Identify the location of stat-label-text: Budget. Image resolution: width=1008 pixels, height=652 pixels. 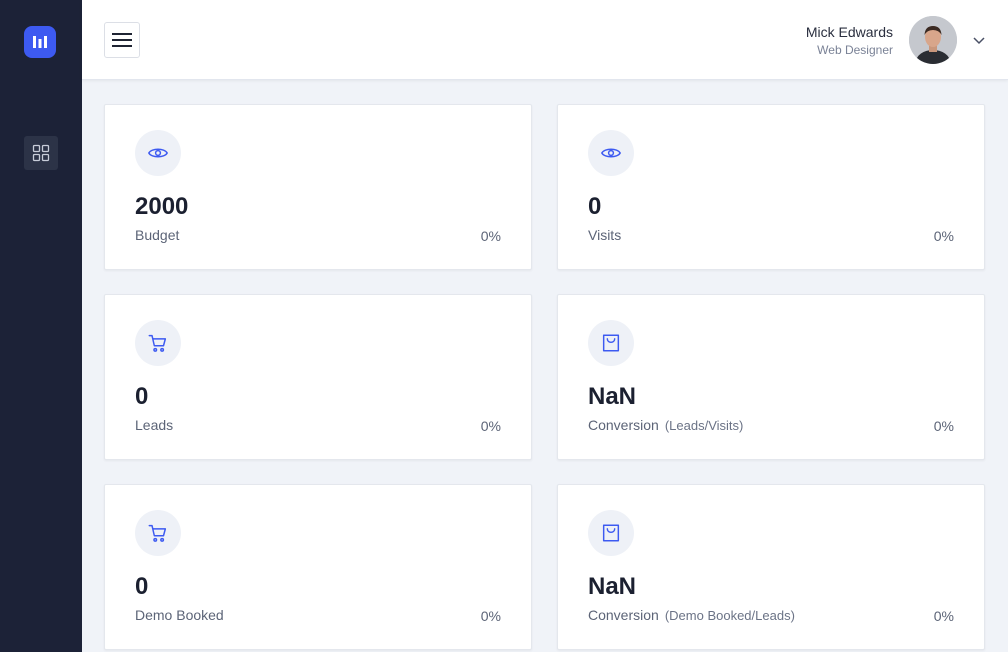
(157, 235).